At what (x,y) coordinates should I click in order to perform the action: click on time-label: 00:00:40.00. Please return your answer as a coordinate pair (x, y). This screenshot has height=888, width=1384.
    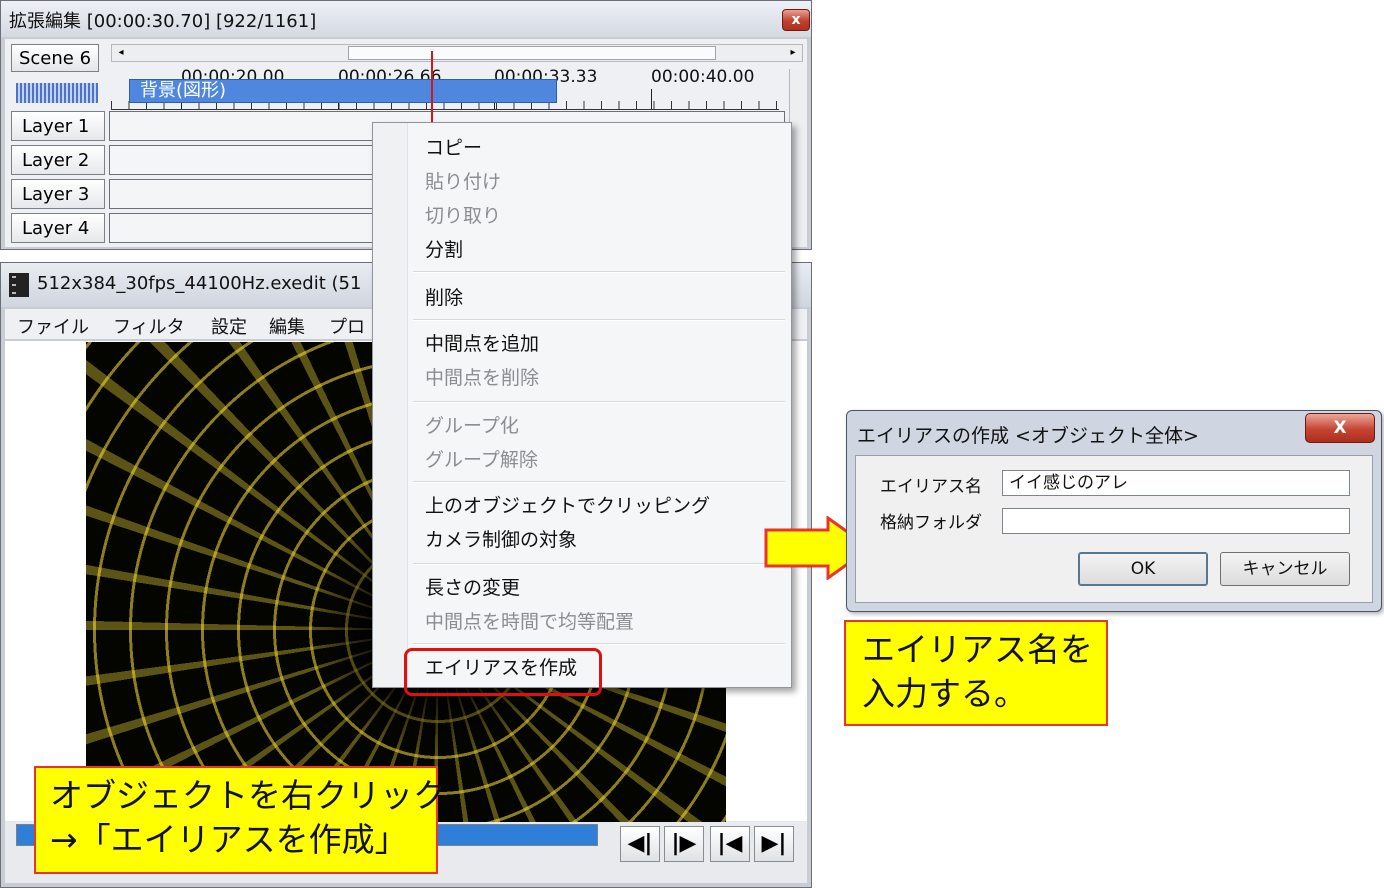
    Looking at the image, I should click on (703, 77).